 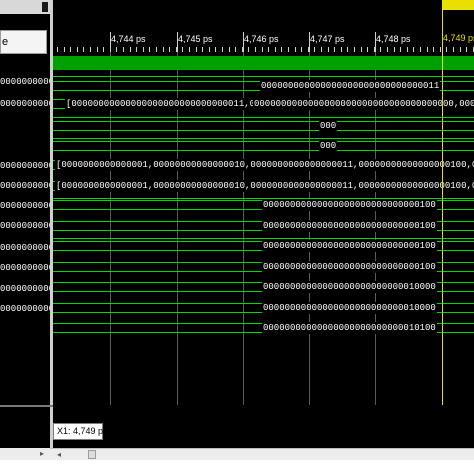 I want to click on time-tick-label: 4,744 ps, so click(x=128, y=39).